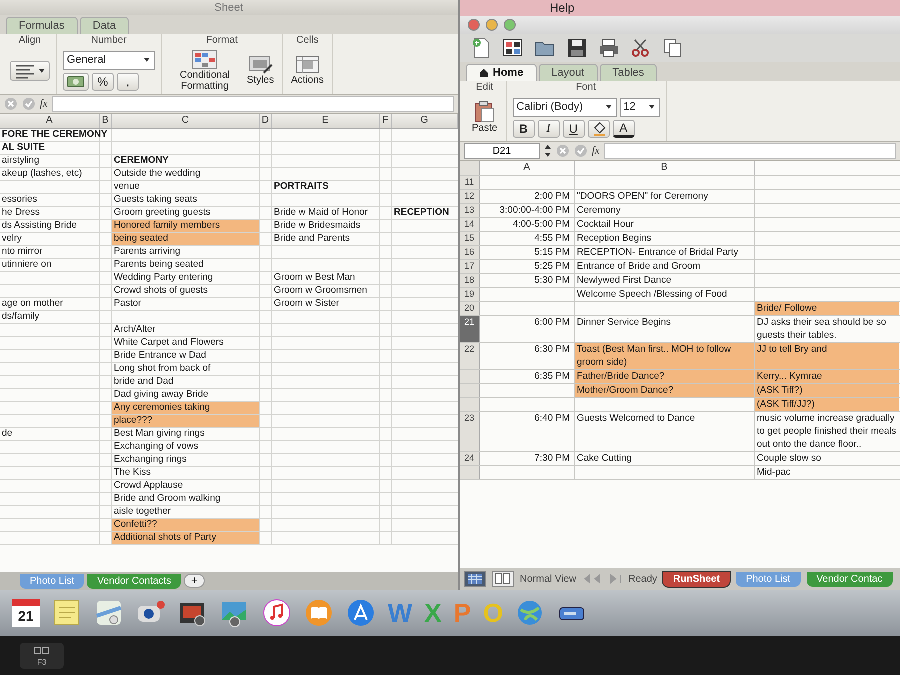 The height and width of the screenshot is (675, 900). Describe the element at coordinates (469, 266) in the screenshot. I see `row-header: 17` at that location.